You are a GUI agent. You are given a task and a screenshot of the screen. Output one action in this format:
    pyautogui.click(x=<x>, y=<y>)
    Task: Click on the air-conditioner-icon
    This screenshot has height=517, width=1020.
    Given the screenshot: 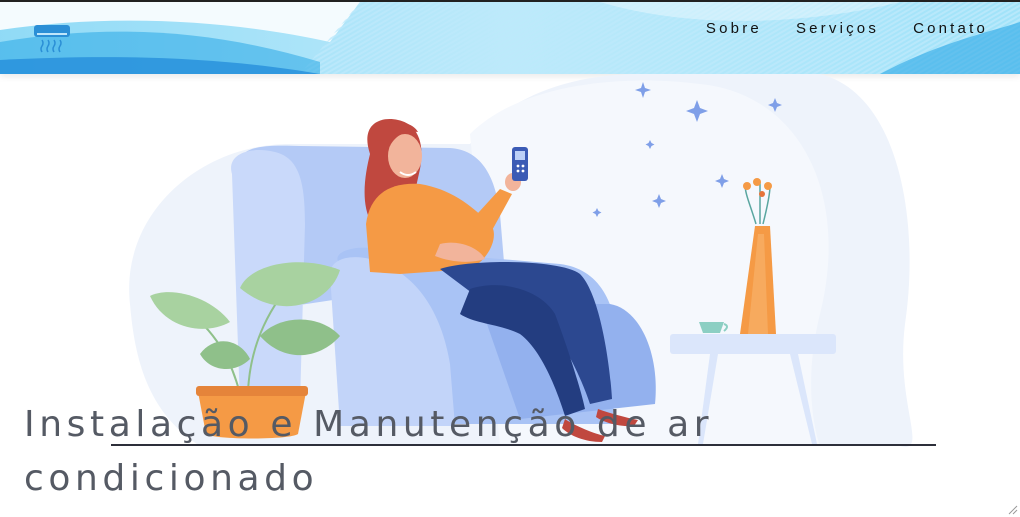 What is the action you would take?
    pyautogui.click(x=52, y=39)
    